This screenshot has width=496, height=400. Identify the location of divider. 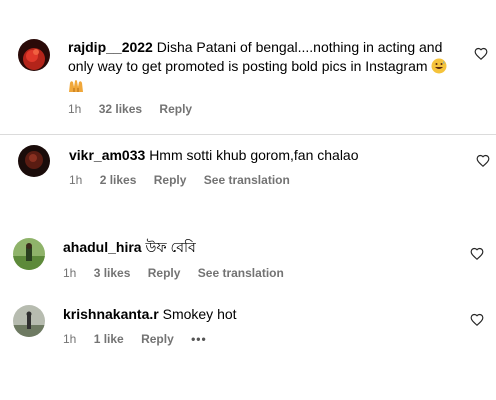
(248, 134).